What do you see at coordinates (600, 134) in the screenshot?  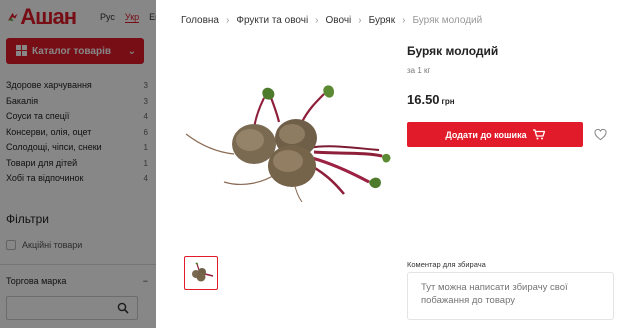 I see `heart-icon` at bounding box center [600, 134].